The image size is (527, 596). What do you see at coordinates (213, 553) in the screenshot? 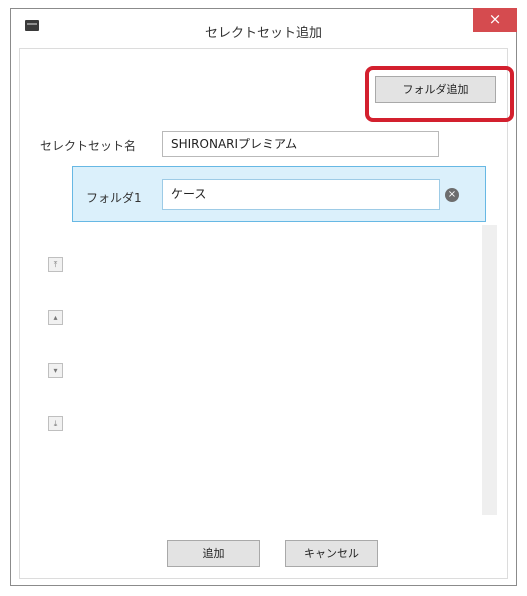
I see `add-button: 追加` at bounding box center [213, 553].